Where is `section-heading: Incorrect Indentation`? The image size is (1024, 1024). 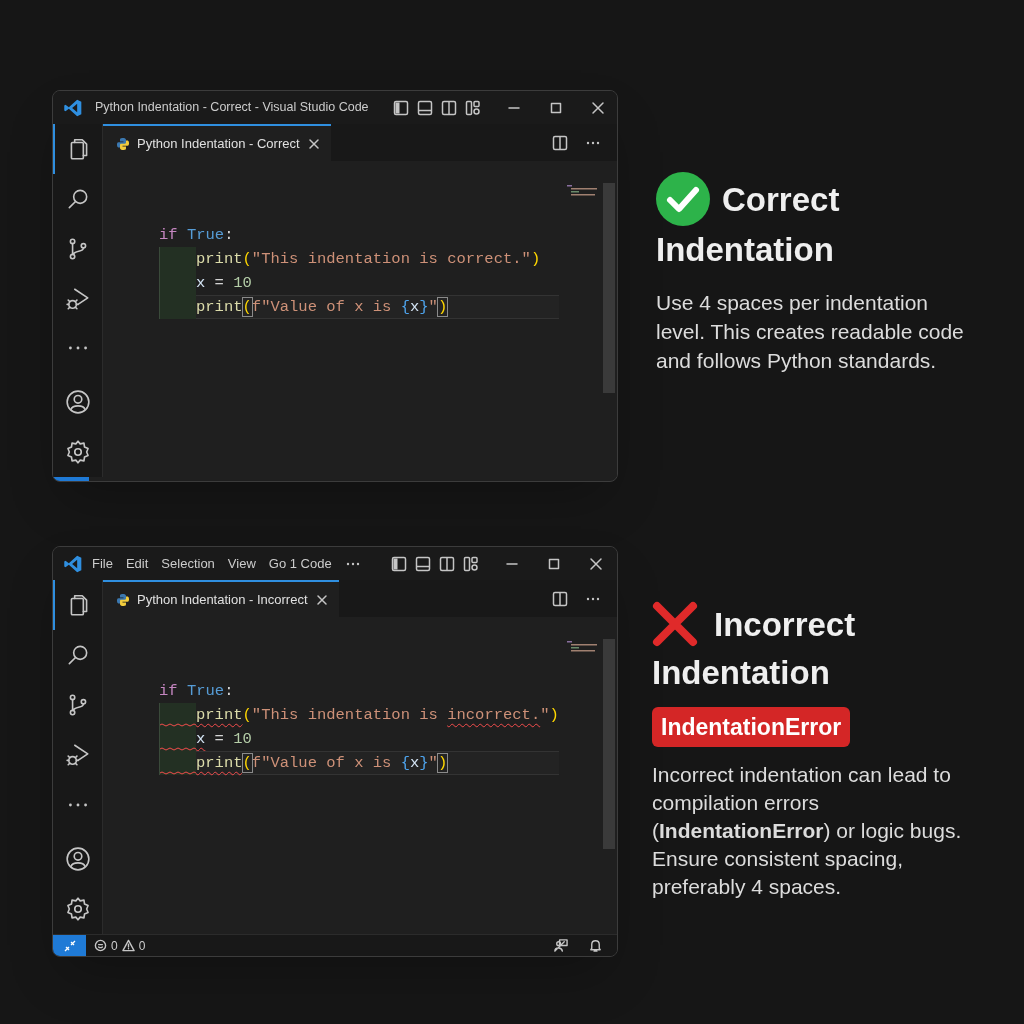
section-heading: Incorrect Indentation is located at coordinates (767, 649).